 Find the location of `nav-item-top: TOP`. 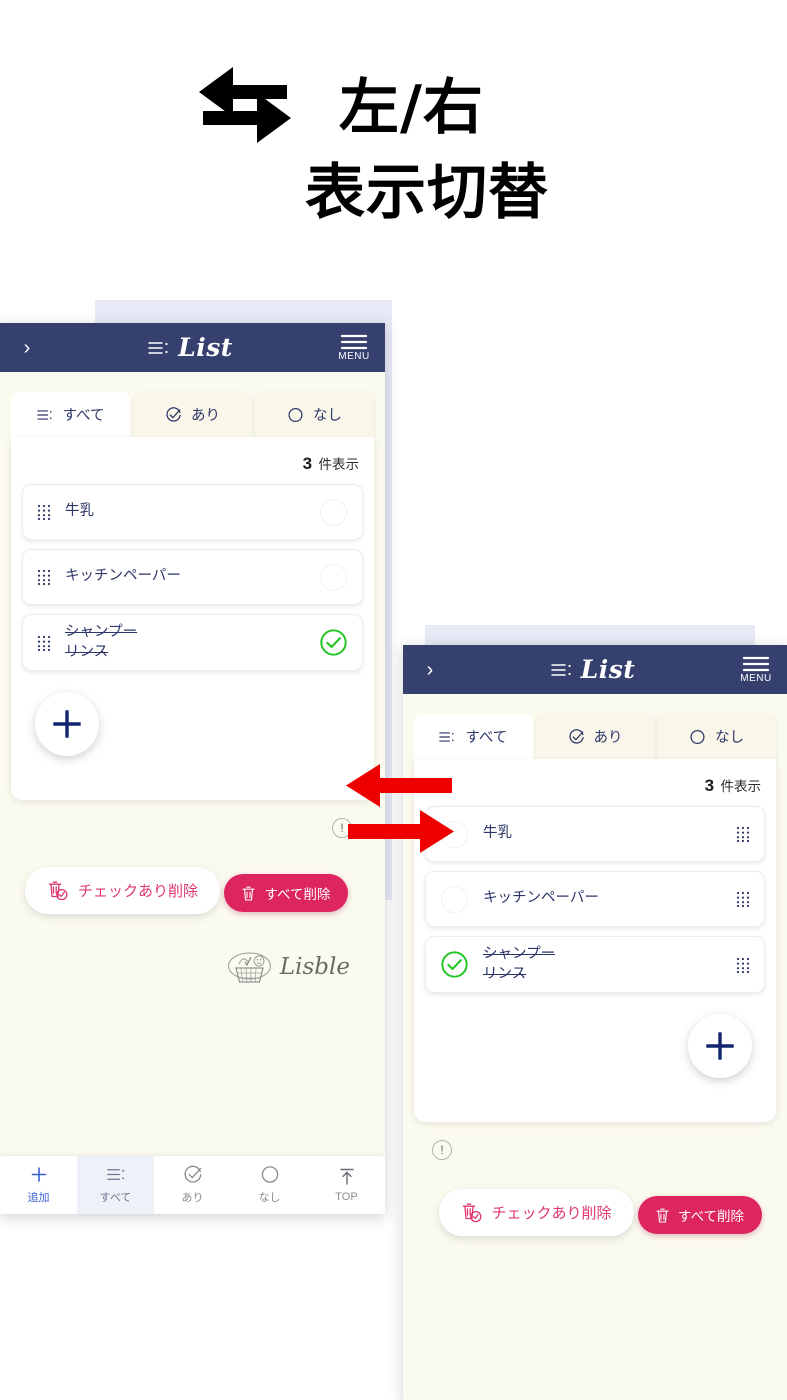

nav-item-top: TOP is located at coordinates (346, 1185).